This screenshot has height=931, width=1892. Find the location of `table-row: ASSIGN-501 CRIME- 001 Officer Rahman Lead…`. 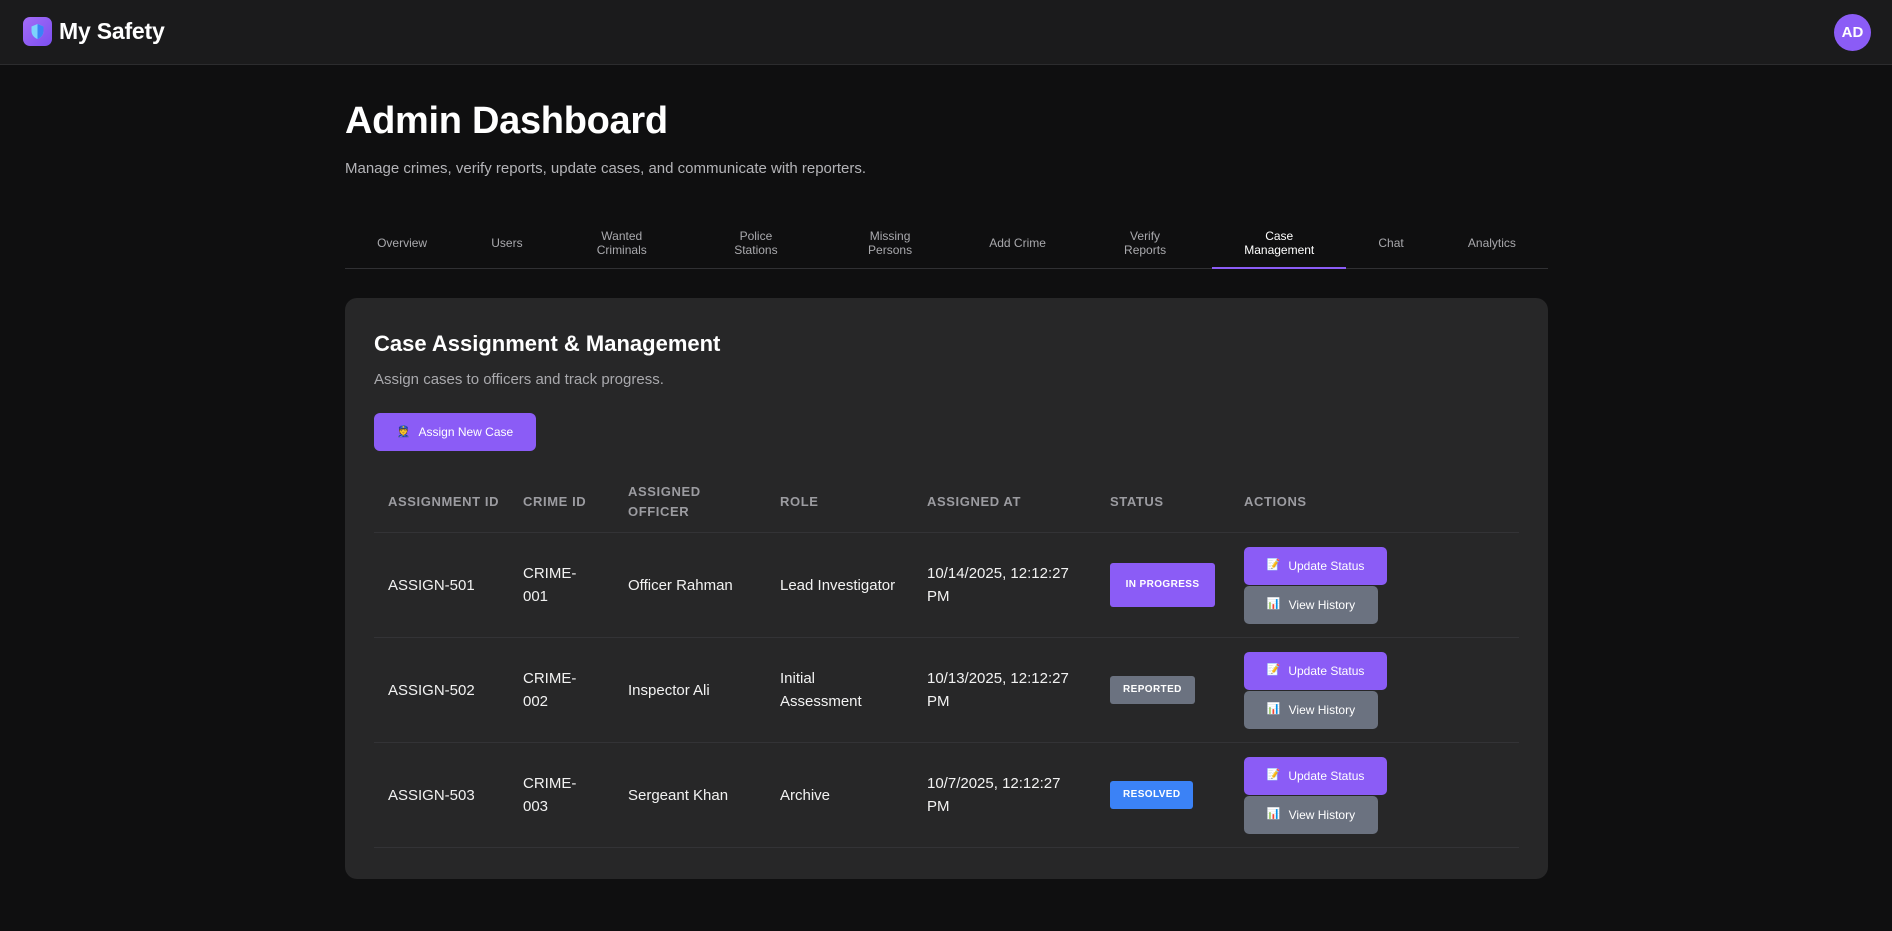

table-row: ASSIGN-501 CRIME- 001 Officer Rahman Lead… is located at coordinates (946, 585).